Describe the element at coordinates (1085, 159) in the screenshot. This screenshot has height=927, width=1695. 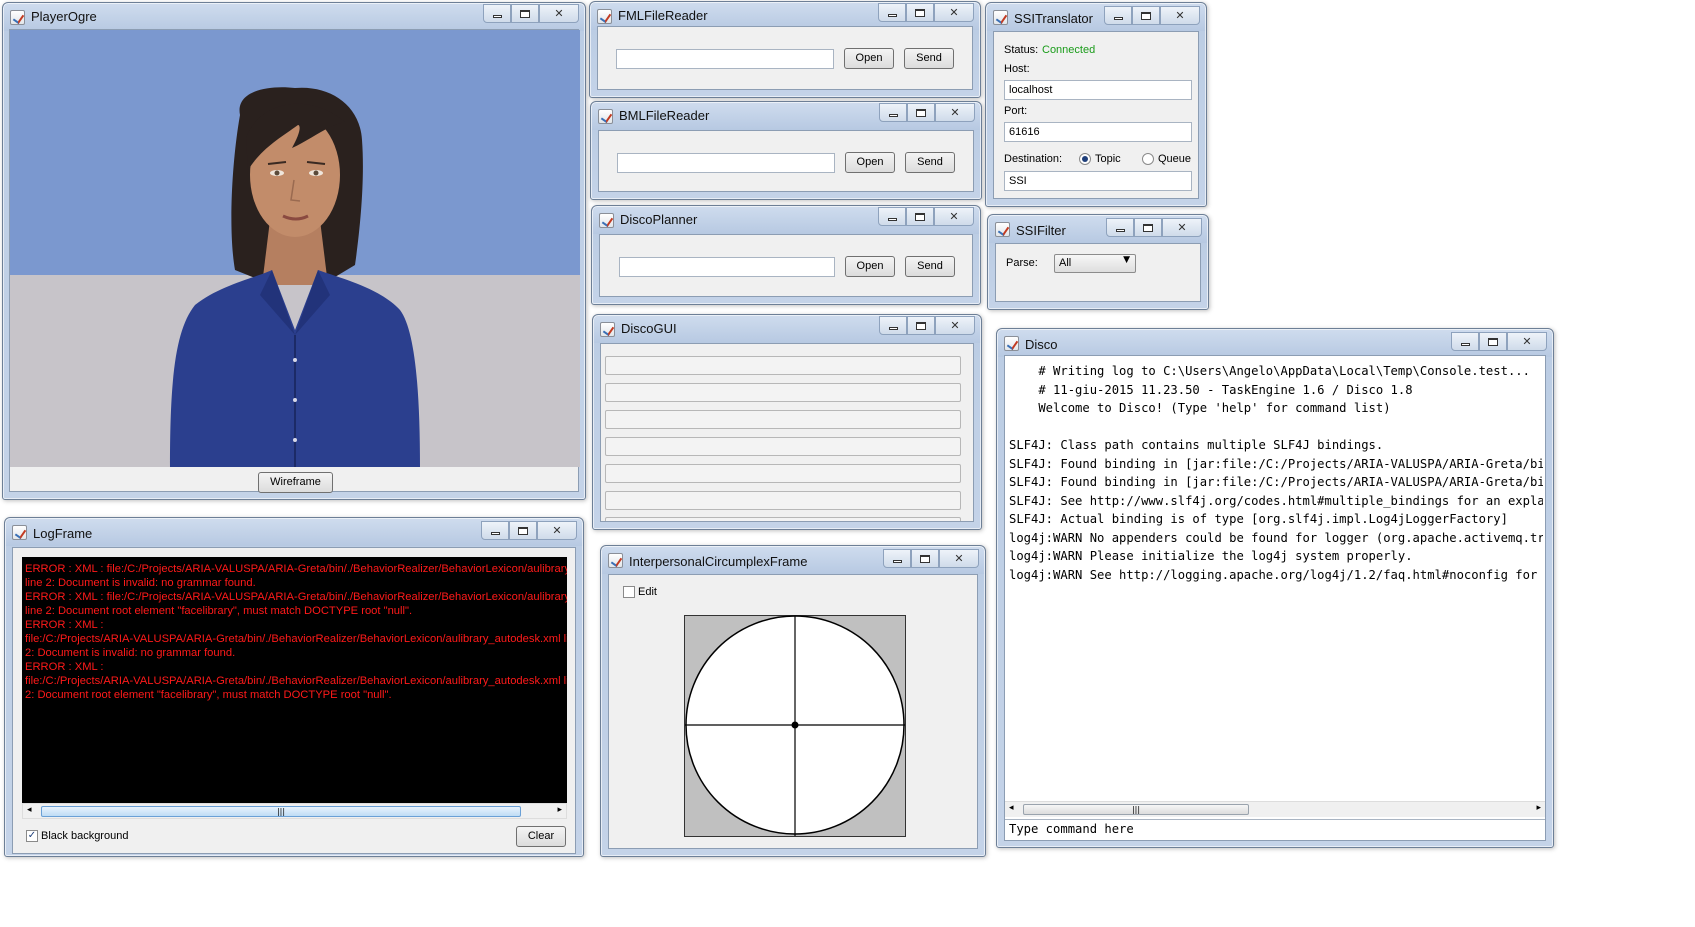
I see `topic-radio` at that location.